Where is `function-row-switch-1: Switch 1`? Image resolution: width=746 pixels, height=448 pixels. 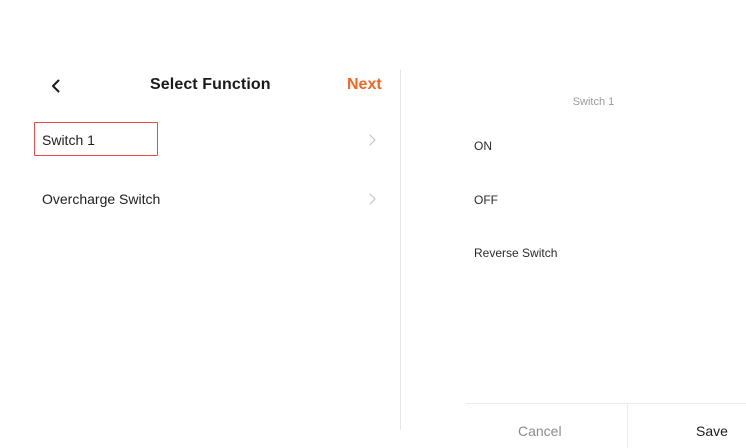
function-row-switch-1: Switch 1 is located at coordinates (200, 141).